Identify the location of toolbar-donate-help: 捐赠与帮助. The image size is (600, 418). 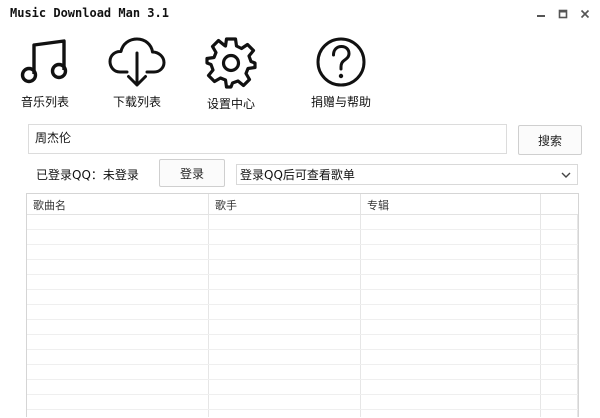
(341, 74).